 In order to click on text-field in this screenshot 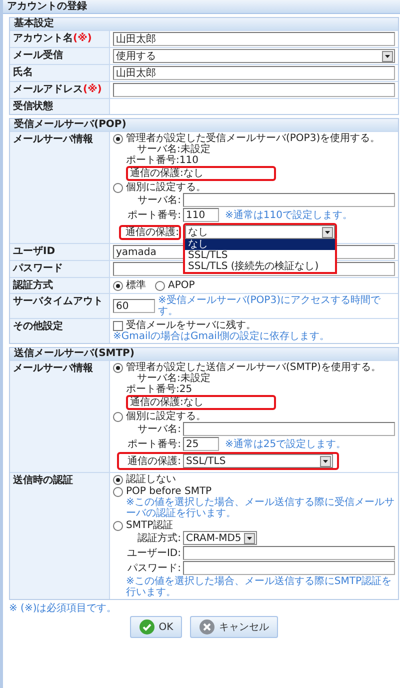, I will do `click(254, 90)`.